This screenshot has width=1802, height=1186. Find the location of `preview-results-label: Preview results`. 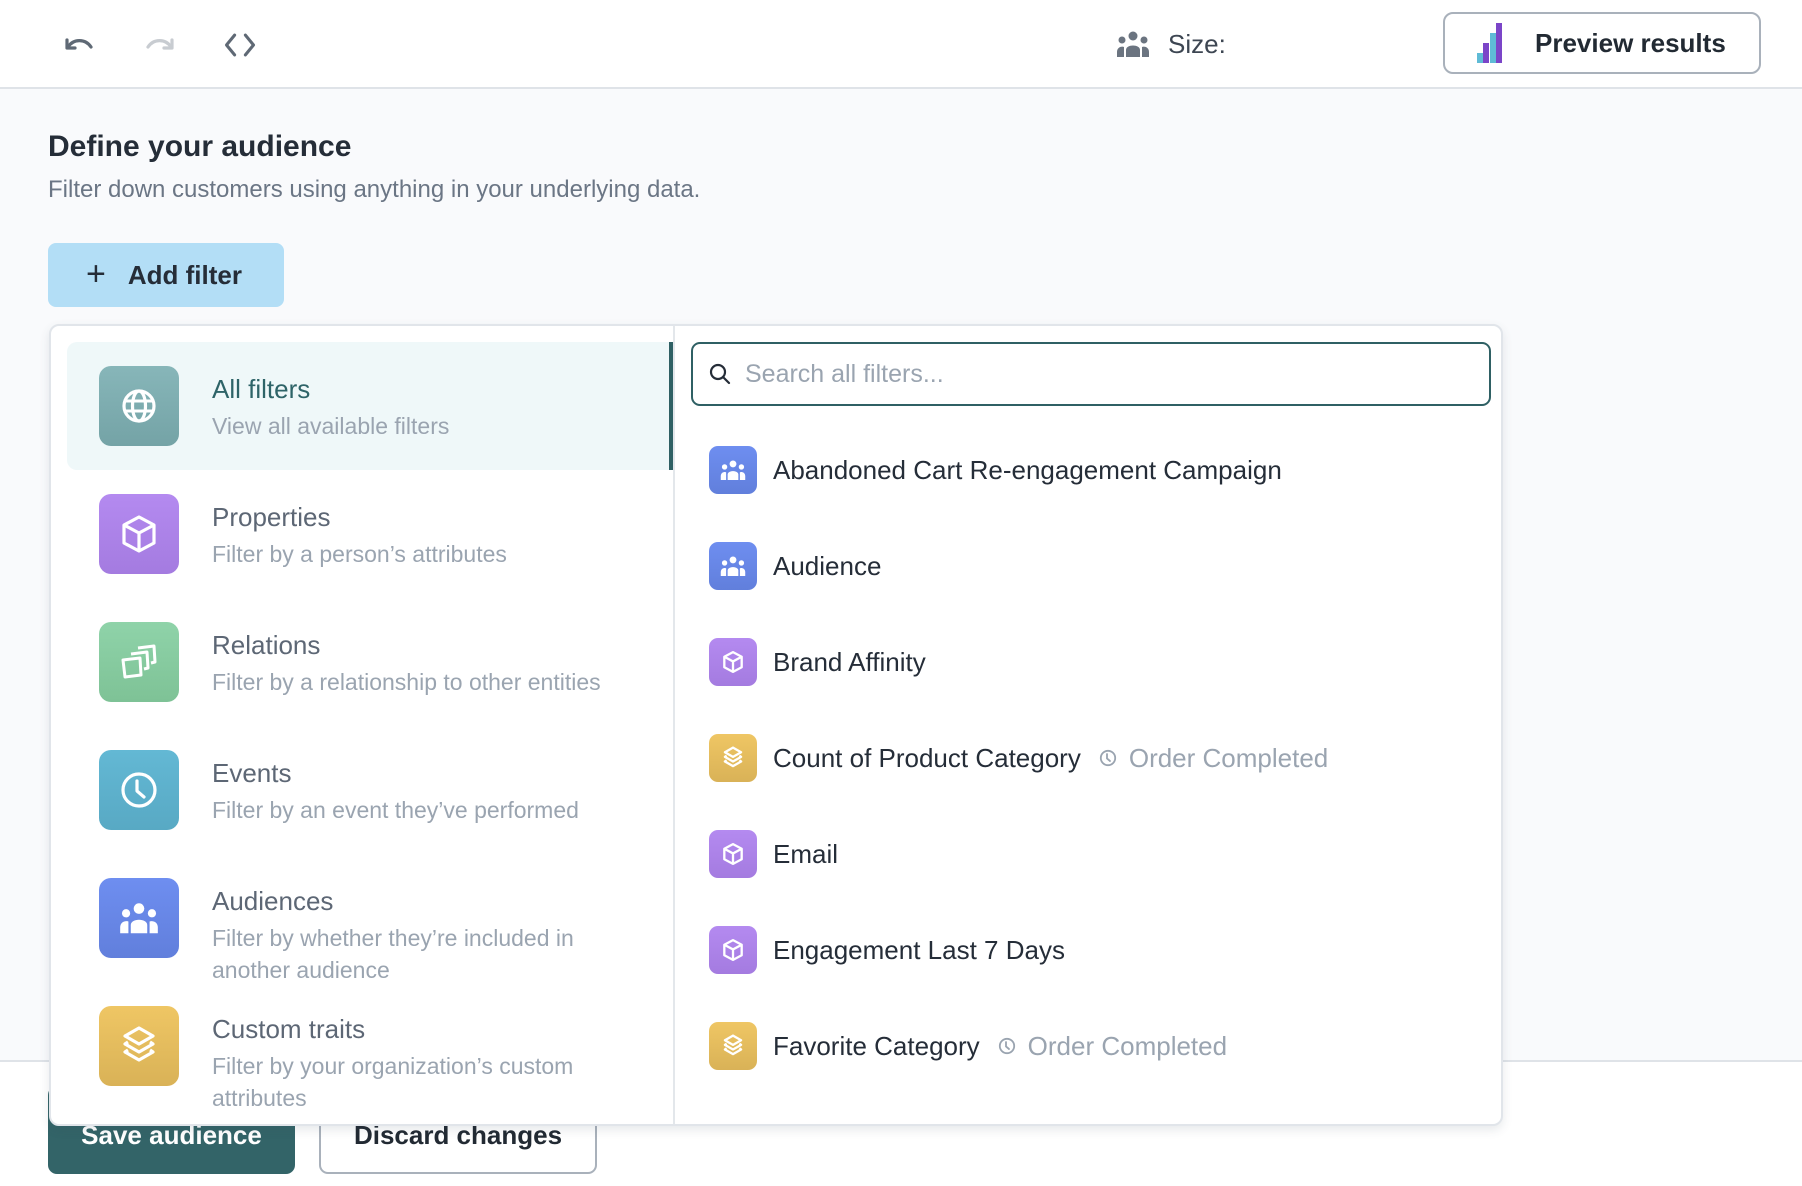

preview-results-label: Preview results is located at coordinates (1630, 42).